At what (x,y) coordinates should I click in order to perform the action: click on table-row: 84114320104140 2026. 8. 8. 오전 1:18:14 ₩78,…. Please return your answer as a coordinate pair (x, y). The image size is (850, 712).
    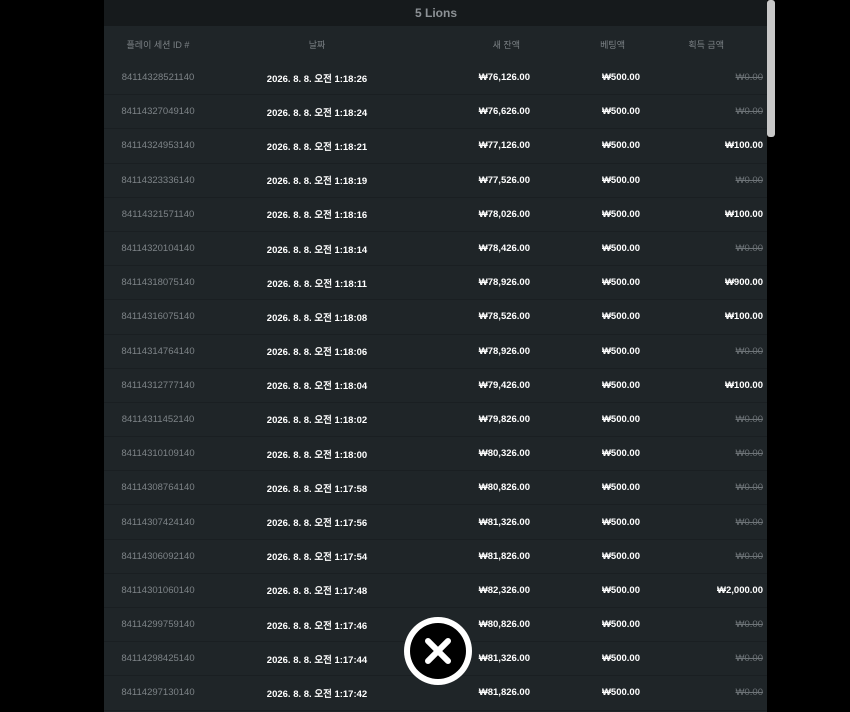
    Looking at the image, I should click on (436, 249).